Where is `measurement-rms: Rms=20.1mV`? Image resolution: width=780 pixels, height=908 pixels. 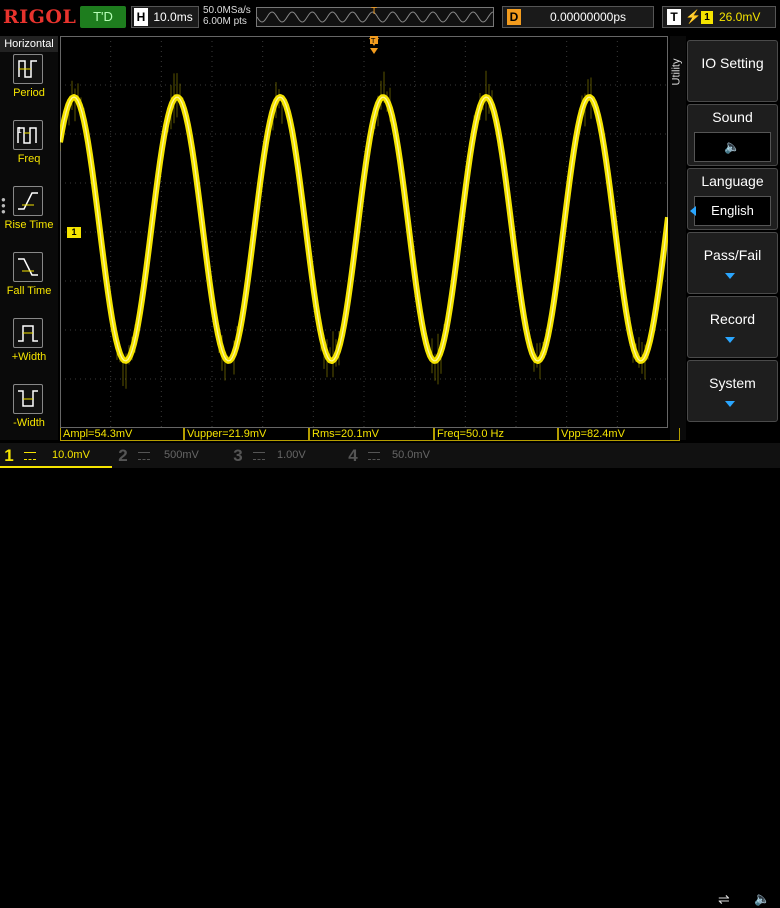
measurement-rms: Rms=20.1mV is located at coordinates (371, 434).